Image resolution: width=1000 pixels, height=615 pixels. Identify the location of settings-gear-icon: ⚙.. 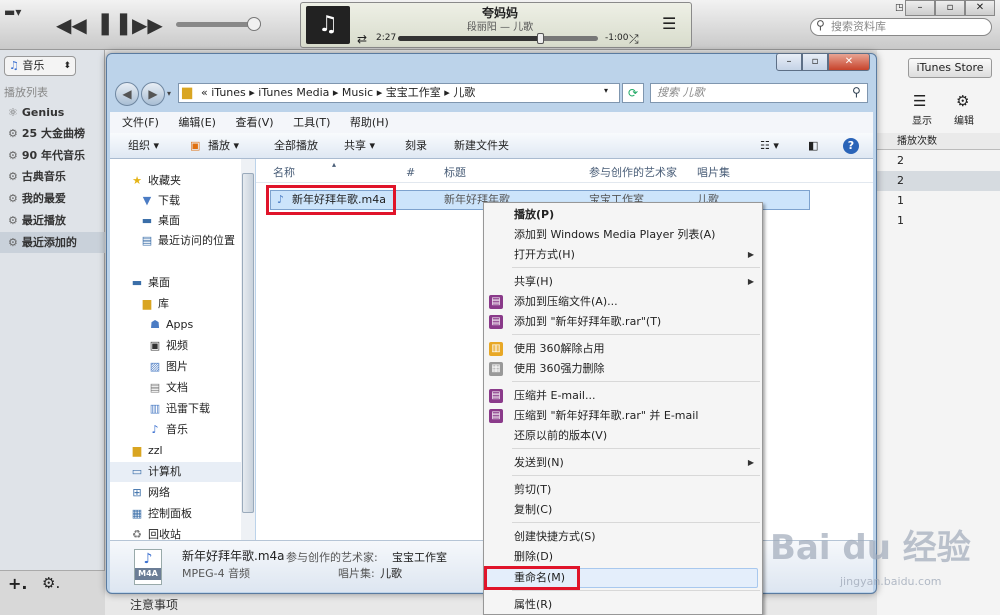
(51, 583).